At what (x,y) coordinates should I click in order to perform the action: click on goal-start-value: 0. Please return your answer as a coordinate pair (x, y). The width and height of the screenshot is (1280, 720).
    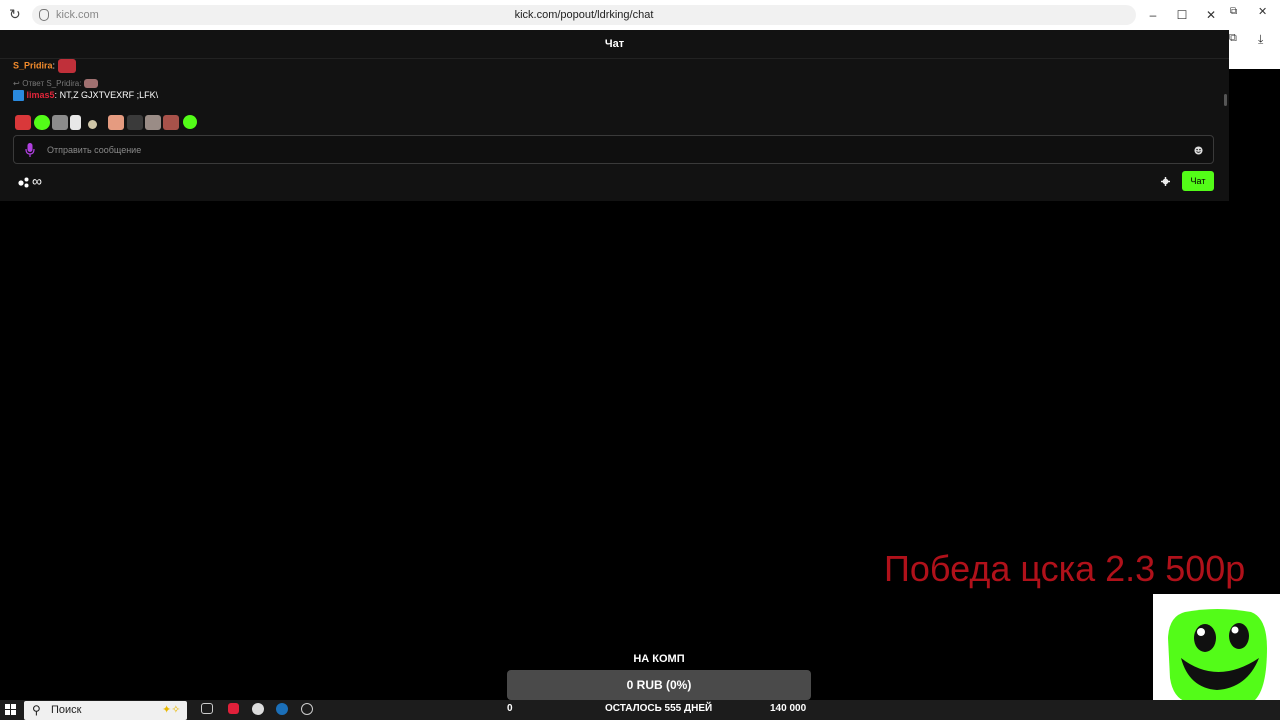
    Looking at the image, I should click on (510, 708).